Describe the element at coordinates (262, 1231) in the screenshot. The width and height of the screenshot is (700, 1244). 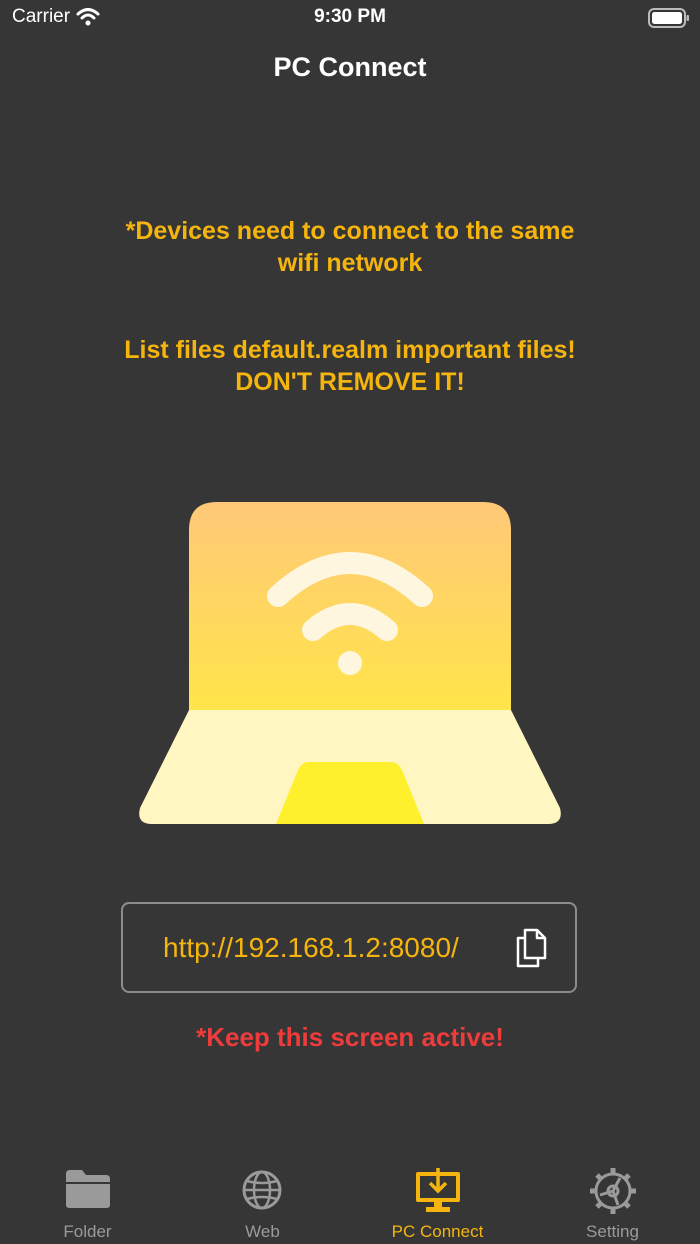
I see `tab-web-label: Web` at that location.